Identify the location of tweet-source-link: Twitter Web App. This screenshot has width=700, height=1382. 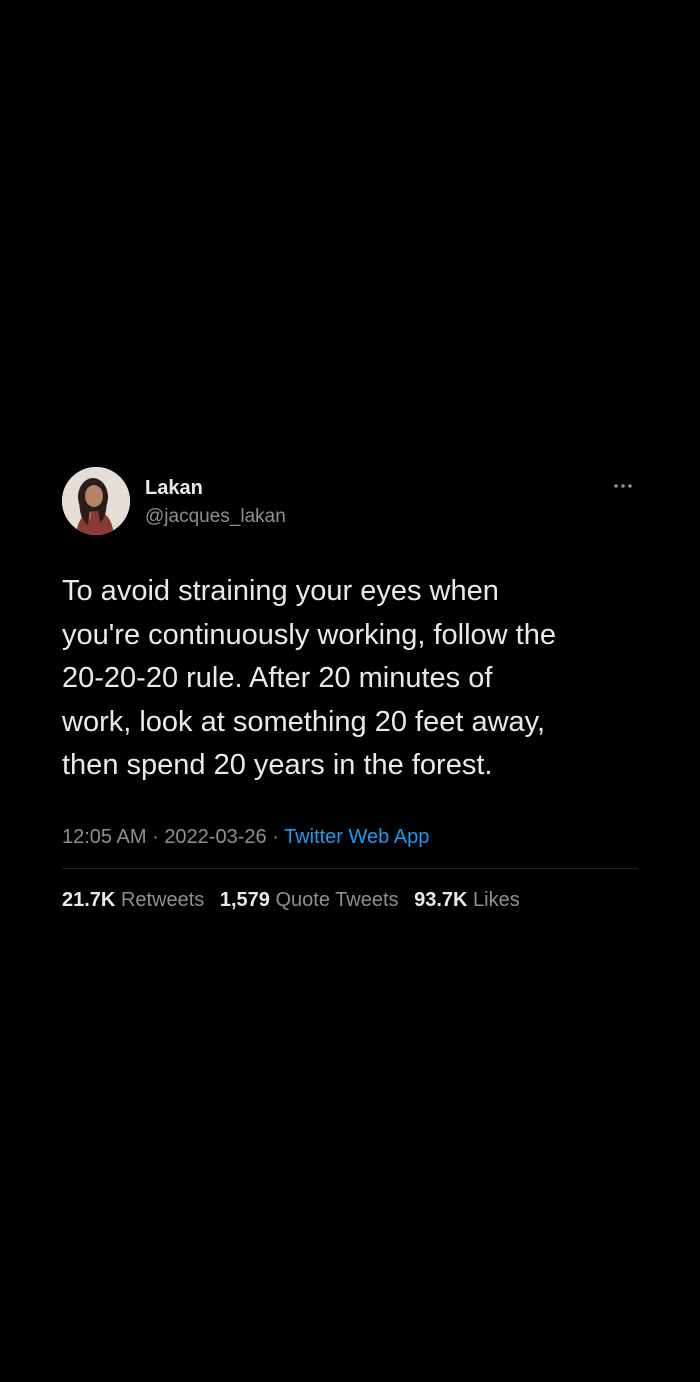
(356, 837).